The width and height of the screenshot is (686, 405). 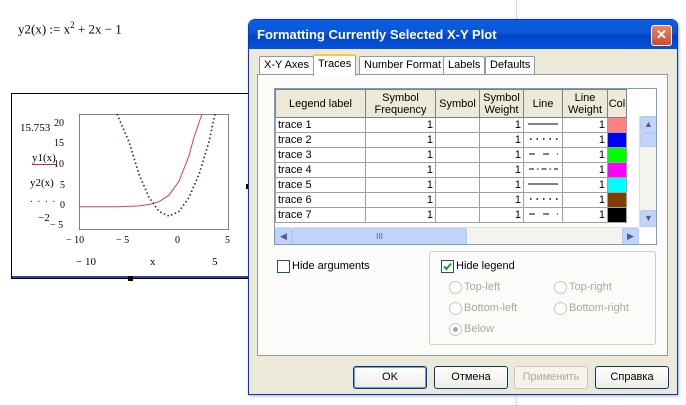 What do you see at coordinates (154, 172) in the screenshot?
I see `plot-area` at bounding box center [154, 172].